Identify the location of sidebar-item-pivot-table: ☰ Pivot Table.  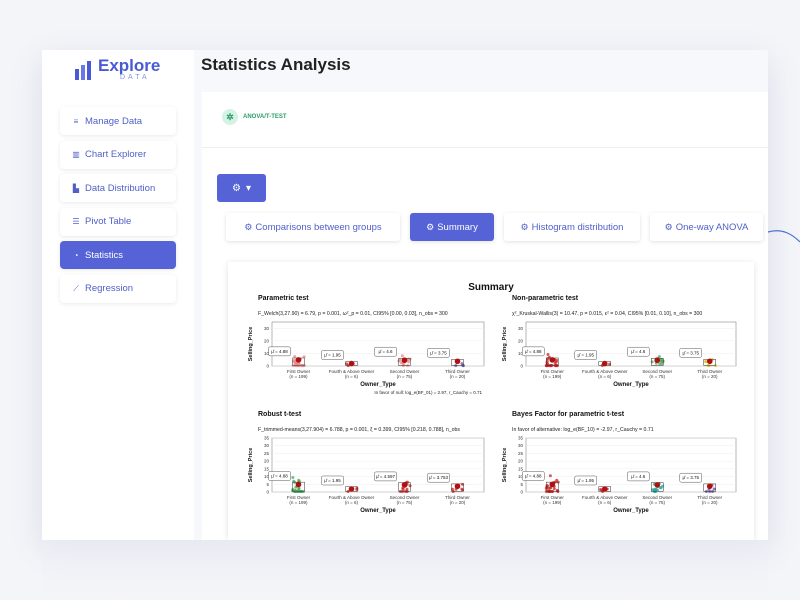
(118, 221).